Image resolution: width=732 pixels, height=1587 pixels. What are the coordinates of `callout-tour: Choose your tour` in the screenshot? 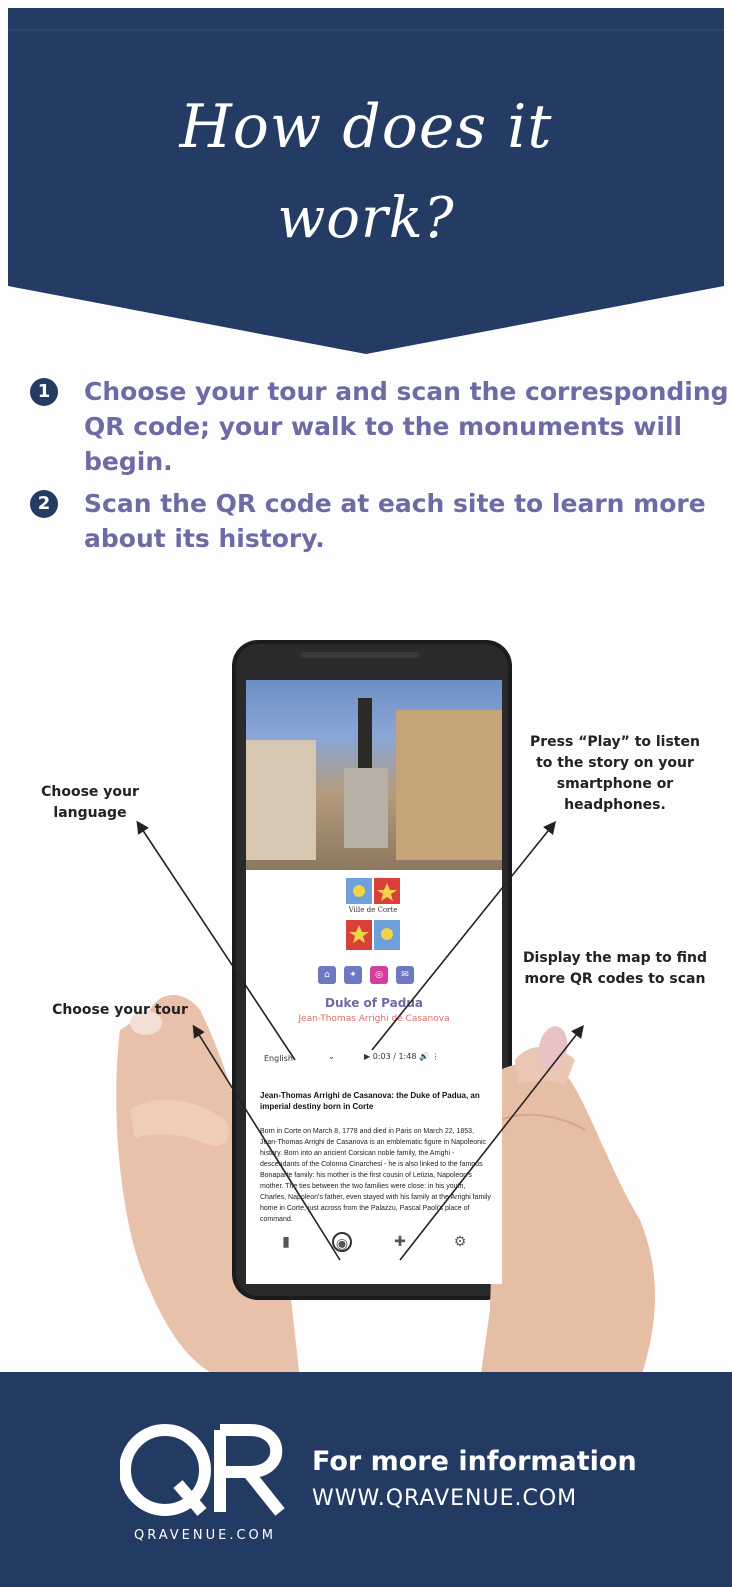 It's located at (120, 1010).